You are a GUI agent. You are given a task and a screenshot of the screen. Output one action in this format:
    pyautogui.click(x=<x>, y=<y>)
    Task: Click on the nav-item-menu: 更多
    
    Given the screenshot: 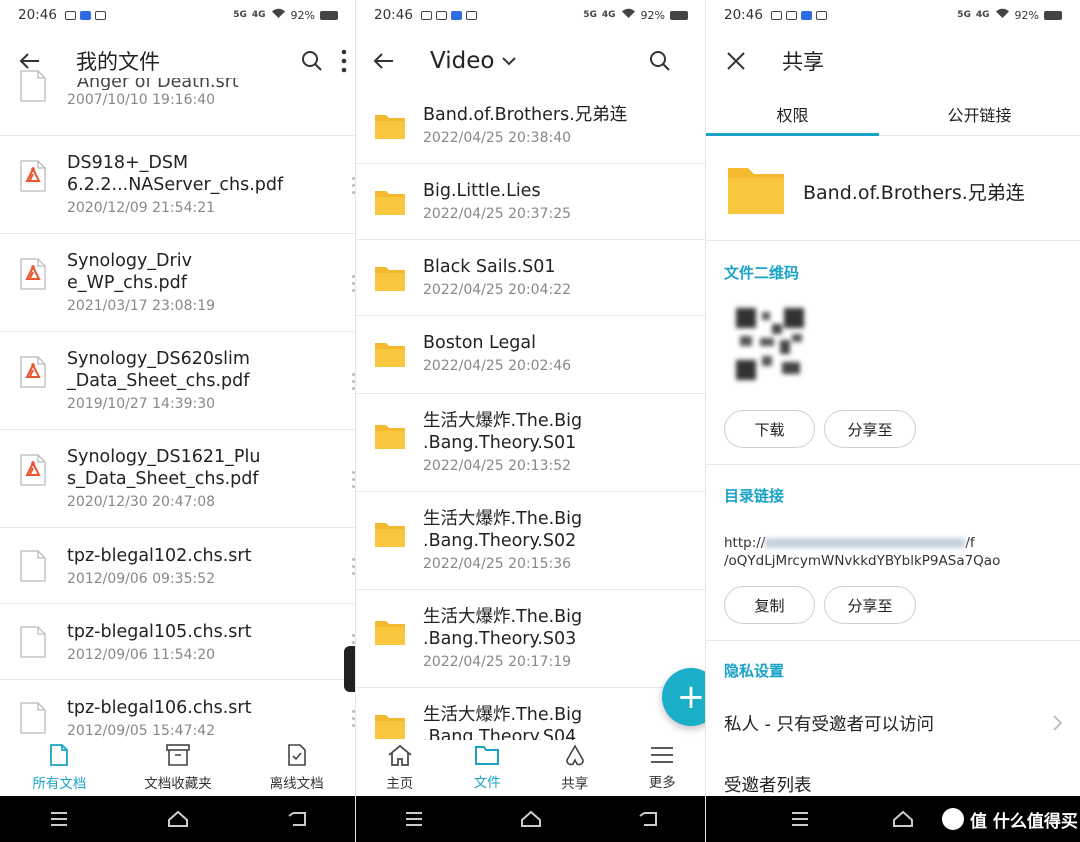 What is the action you would take?
    pyautogui.click(x=663, y=768)
    